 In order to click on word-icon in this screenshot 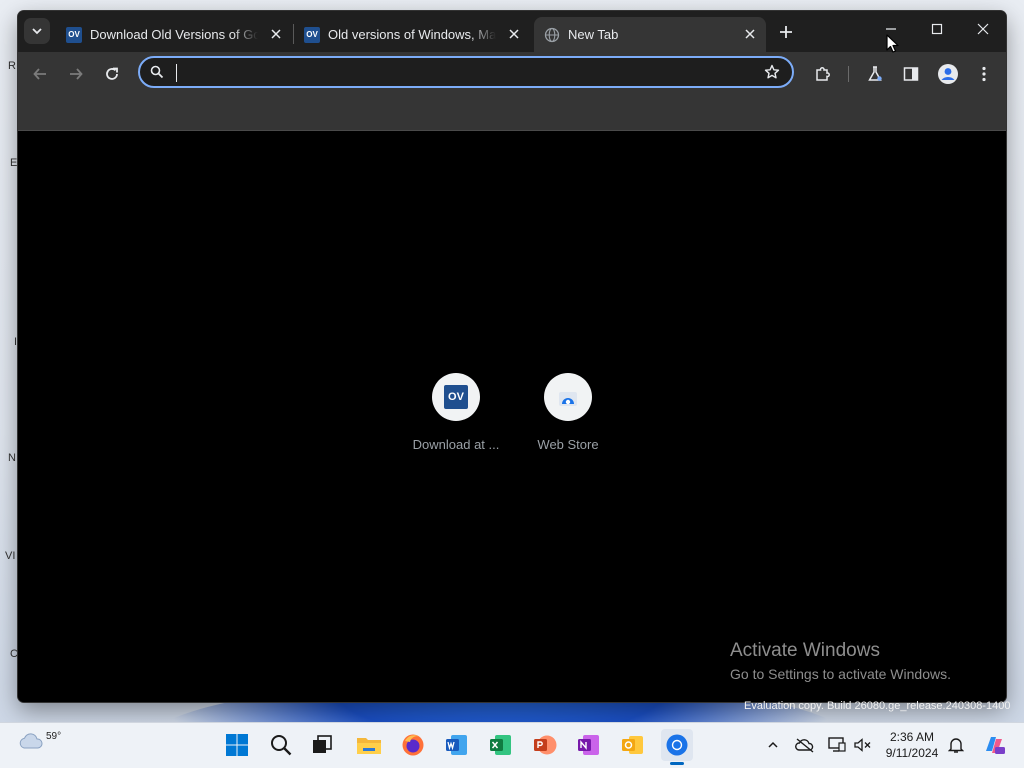, I will do `click(456, 745)`.